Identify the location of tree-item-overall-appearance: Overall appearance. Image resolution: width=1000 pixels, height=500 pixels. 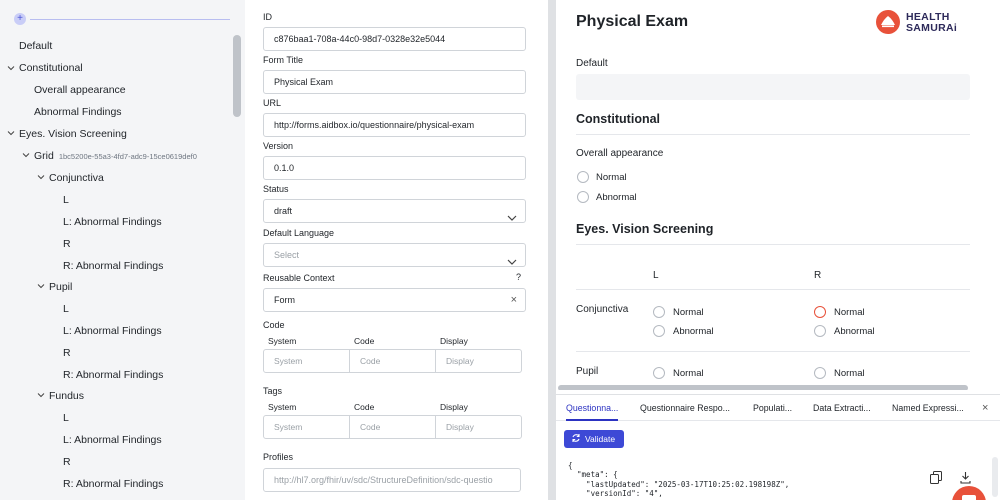
(80, 90).